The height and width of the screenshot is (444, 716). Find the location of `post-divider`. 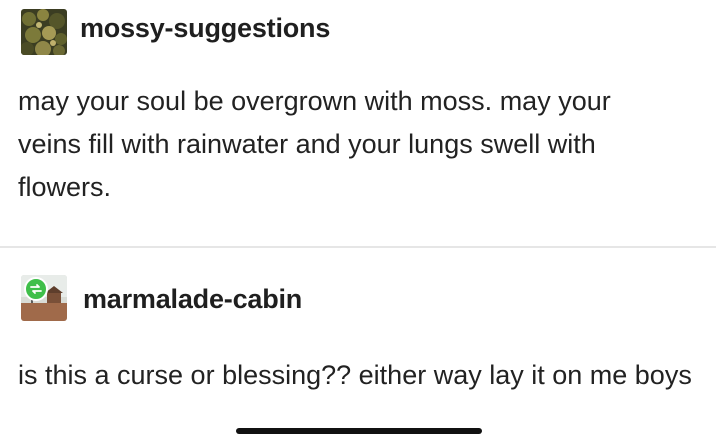

post-divider is located at coordinates (358, 247).